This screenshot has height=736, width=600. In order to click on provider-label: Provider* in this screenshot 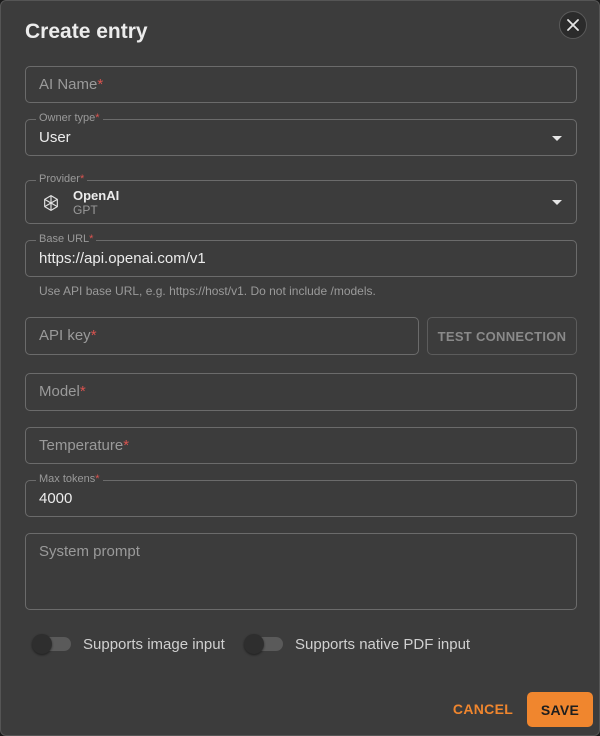, I will do `click(62, 179)`.